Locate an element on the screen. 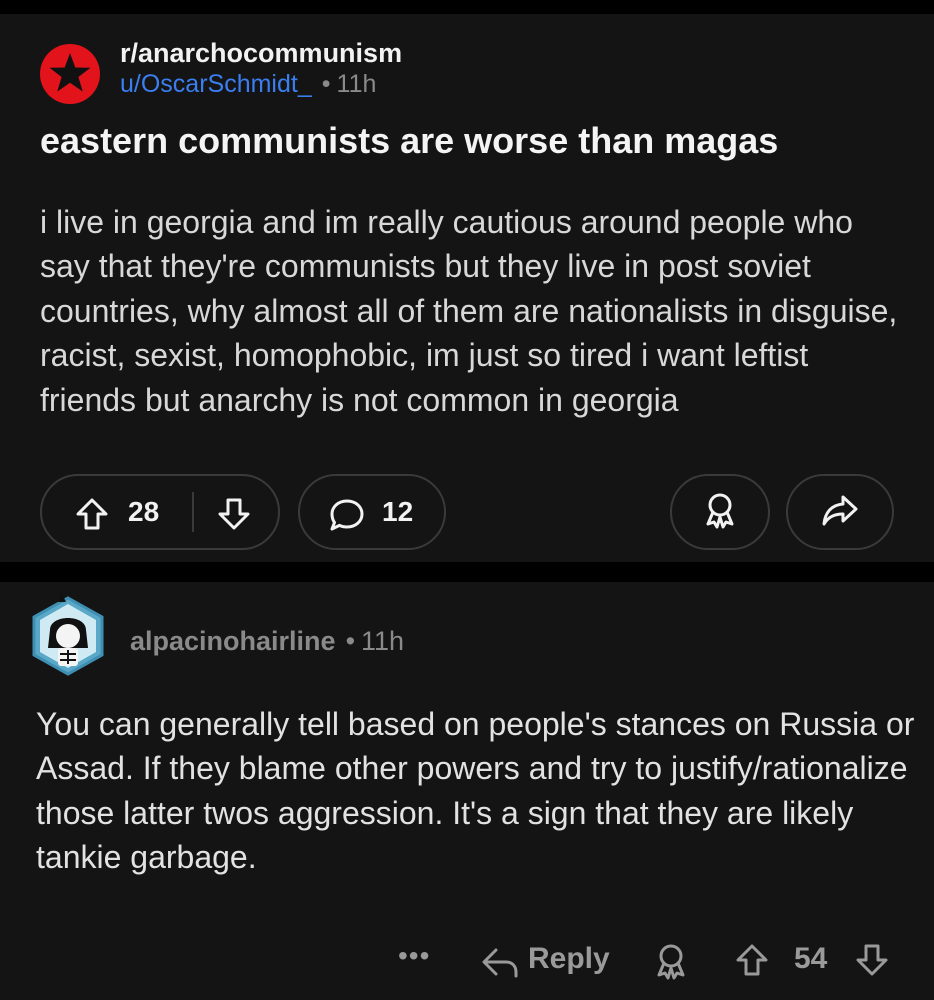 This screenshot has height=1000, width=934. comment-upvote-icon is located at coordinates (752, 962).